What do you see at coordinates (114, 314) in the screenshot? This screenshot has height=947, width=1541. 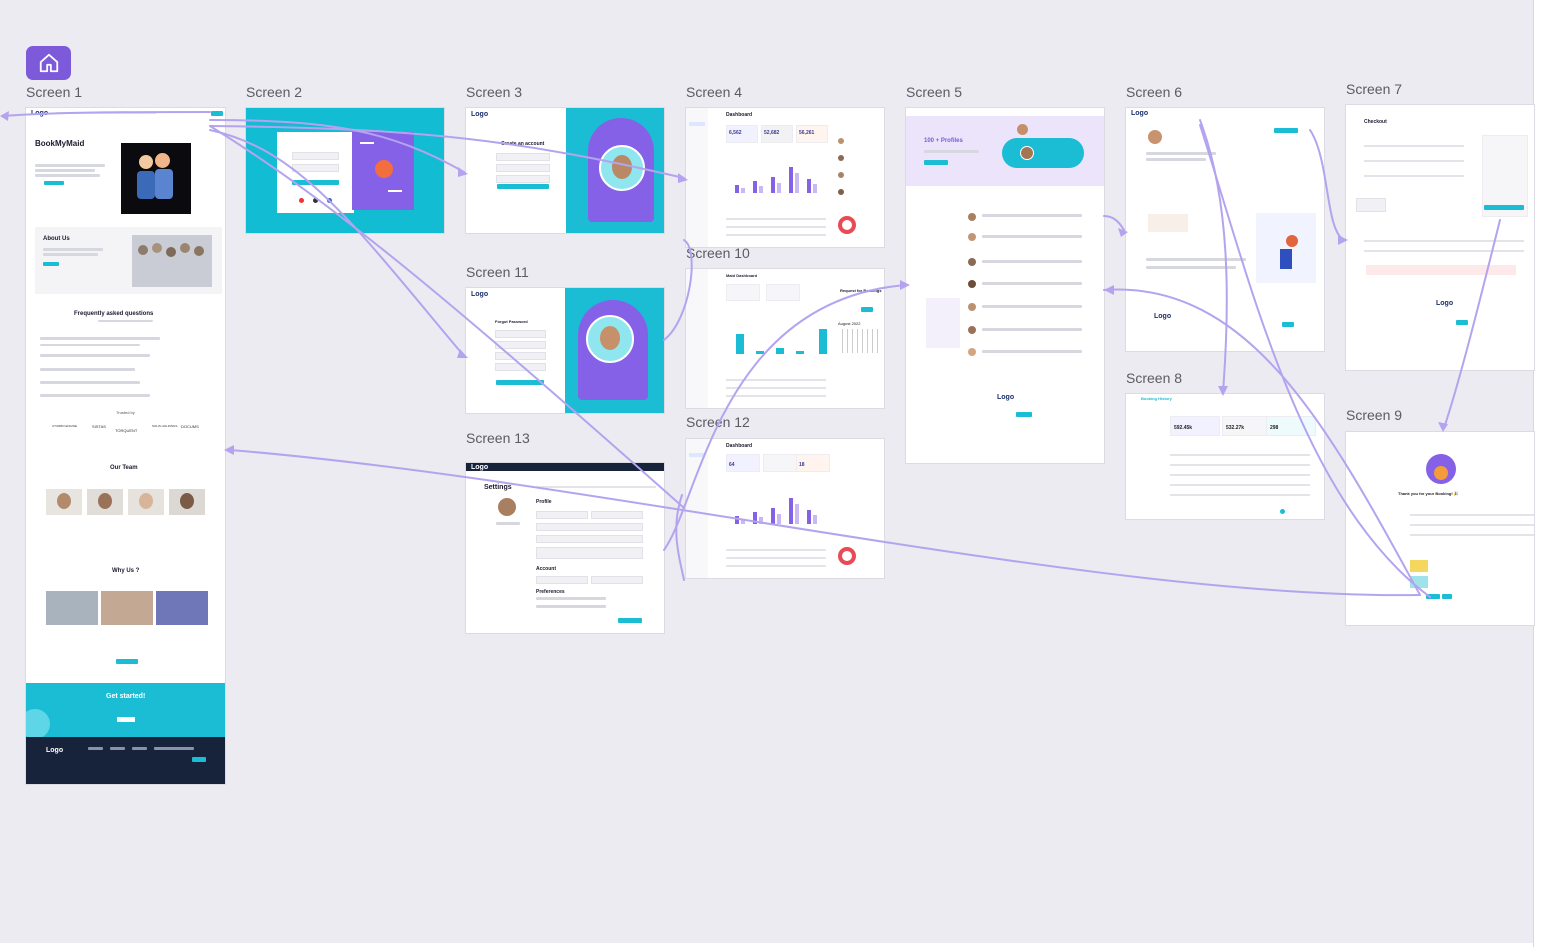 I see `faq-title: Frequently asked questions` at bounding box center [114, 314].